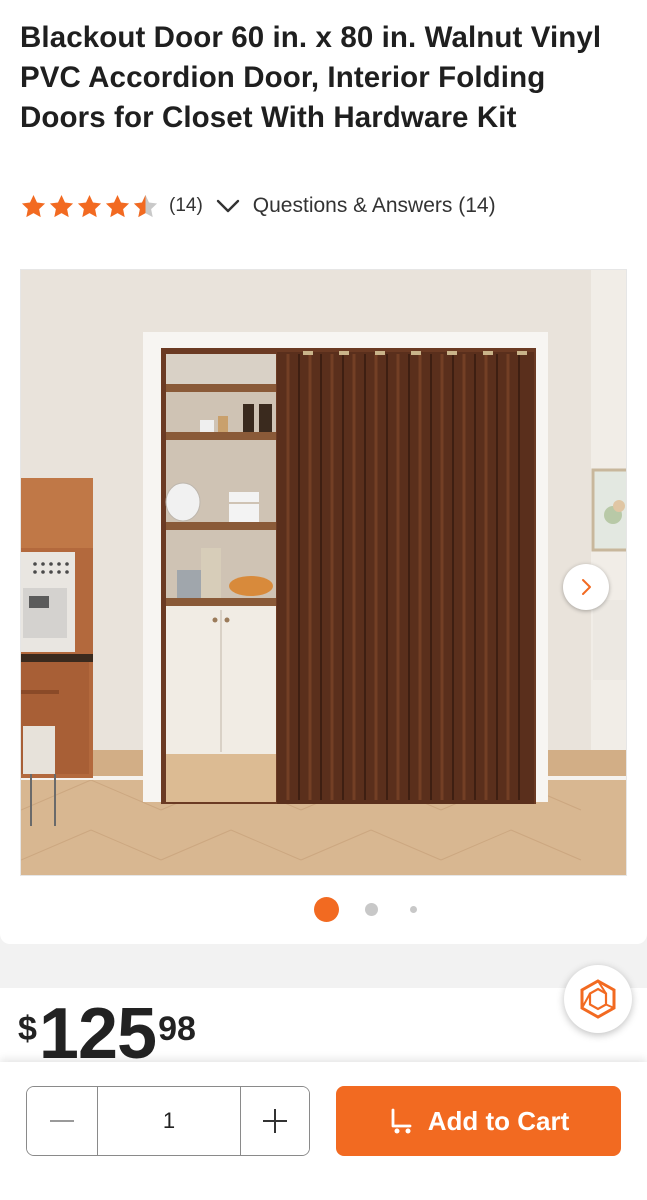 The height and width of the screenshot is (1200, 647). Describe the element at coordinates (228, 206) in the screenshot. I see `chevron-down-icon` at that location.